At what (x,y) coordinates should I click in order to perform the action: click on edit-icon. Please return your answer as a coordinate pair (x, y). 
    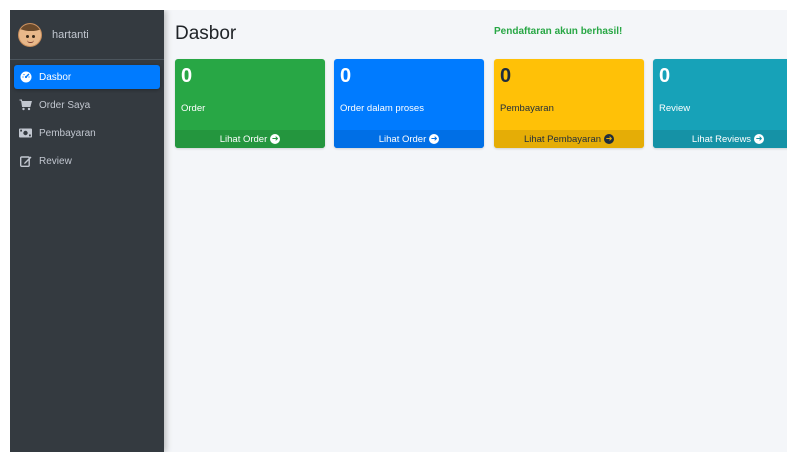
    Looking at the image, I should click on (25, 161).